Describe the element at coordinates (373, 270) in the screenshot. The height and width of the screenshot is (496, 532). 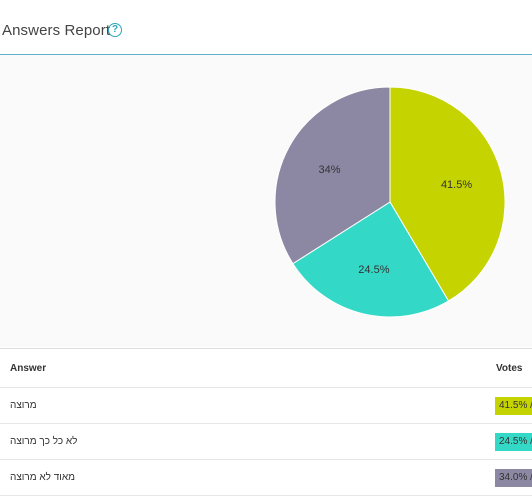
I see `pie-slice-label: 24.5%` at that location.